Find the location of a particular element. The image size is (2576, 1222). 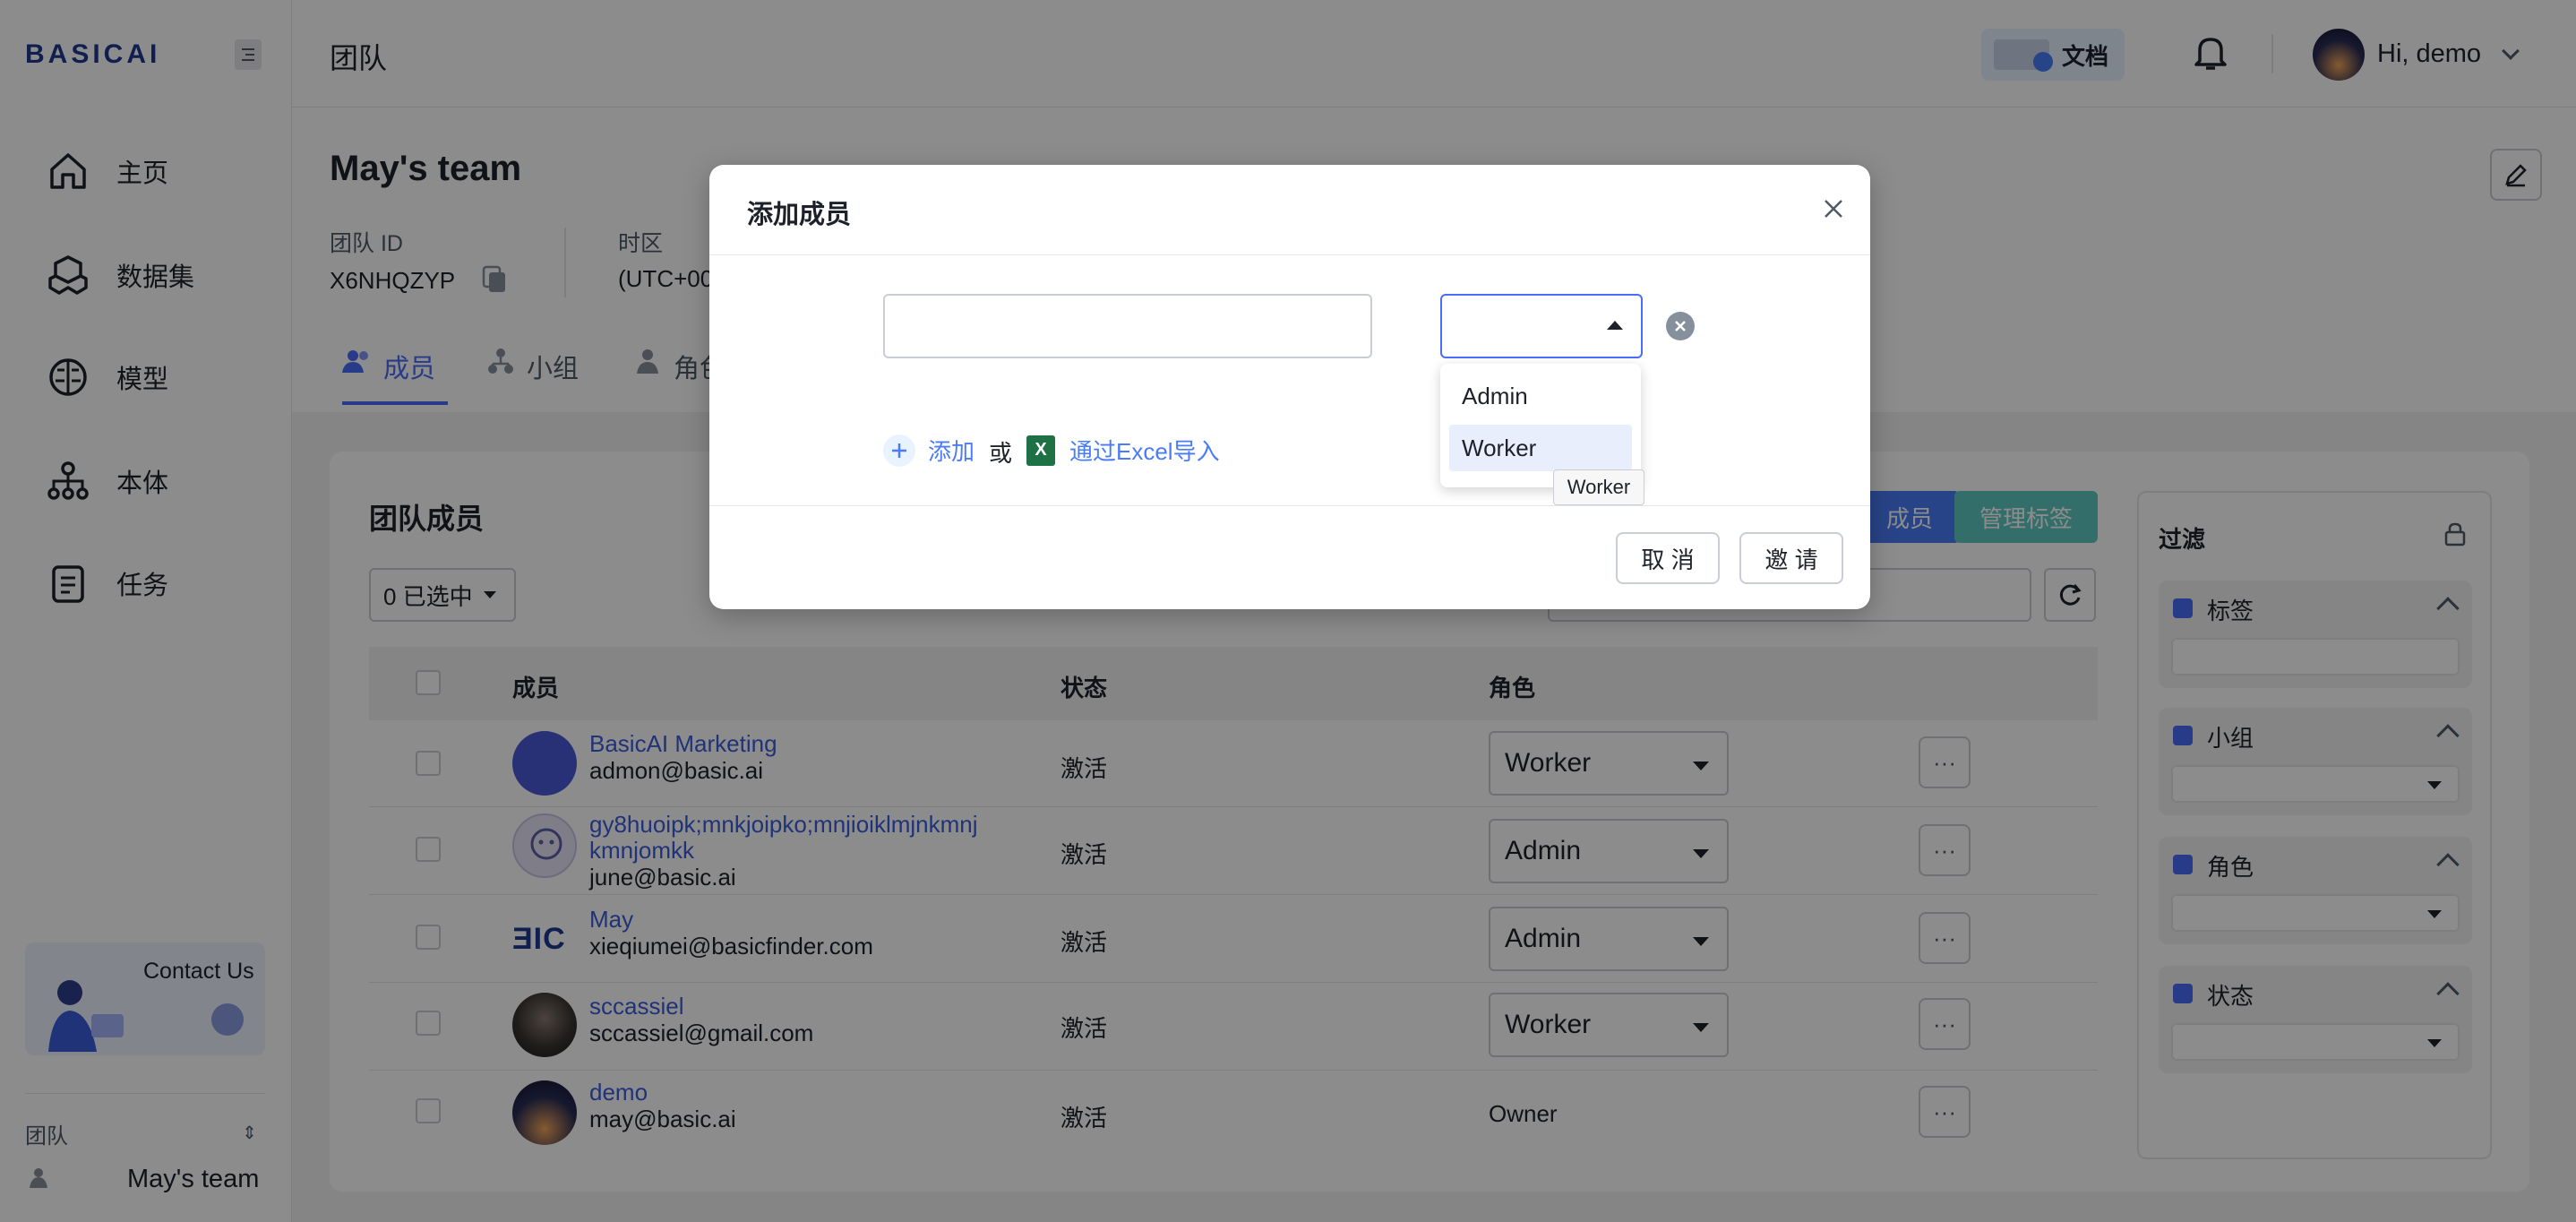

email-input is located at coordinates (1127, 326).